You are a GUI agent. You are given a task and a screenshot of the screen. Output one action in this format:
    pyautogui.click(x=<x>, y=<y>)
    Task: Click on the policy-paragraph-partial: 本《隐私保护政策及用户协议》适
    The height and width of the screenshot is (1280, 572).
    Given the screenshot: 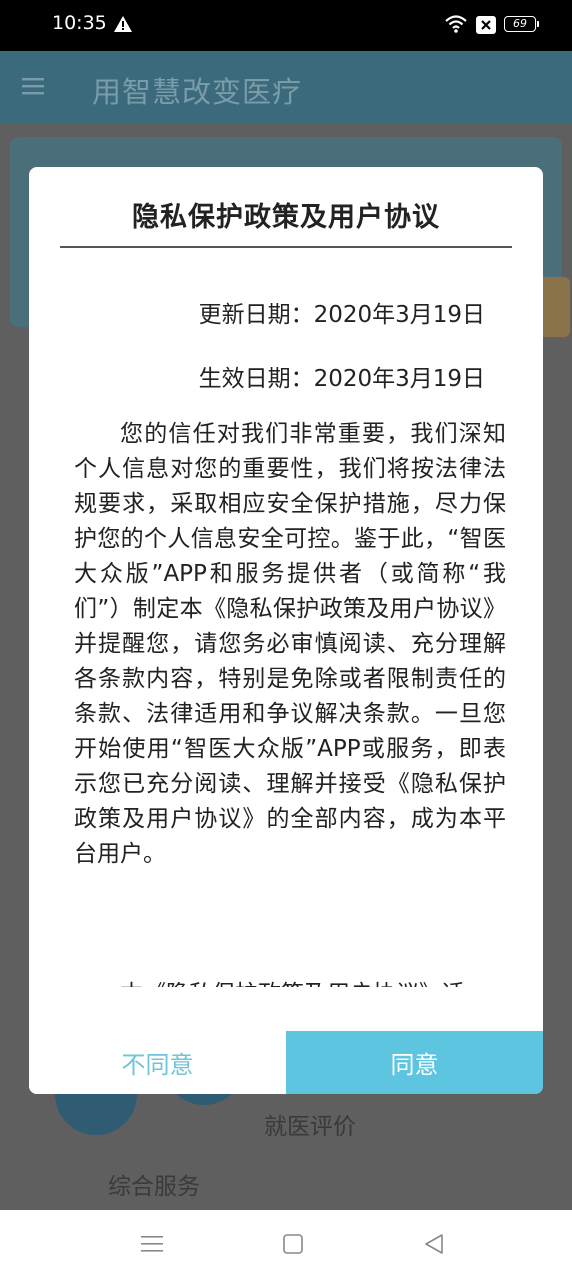 What is the action you would take?
    pyautogui.click(x=290, y=982)
    